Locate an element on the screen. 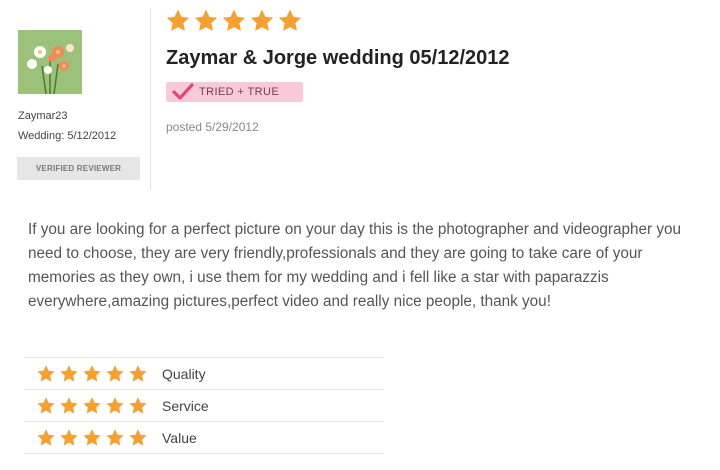  rating-row-service: Service is located at coordinates (204, 406).